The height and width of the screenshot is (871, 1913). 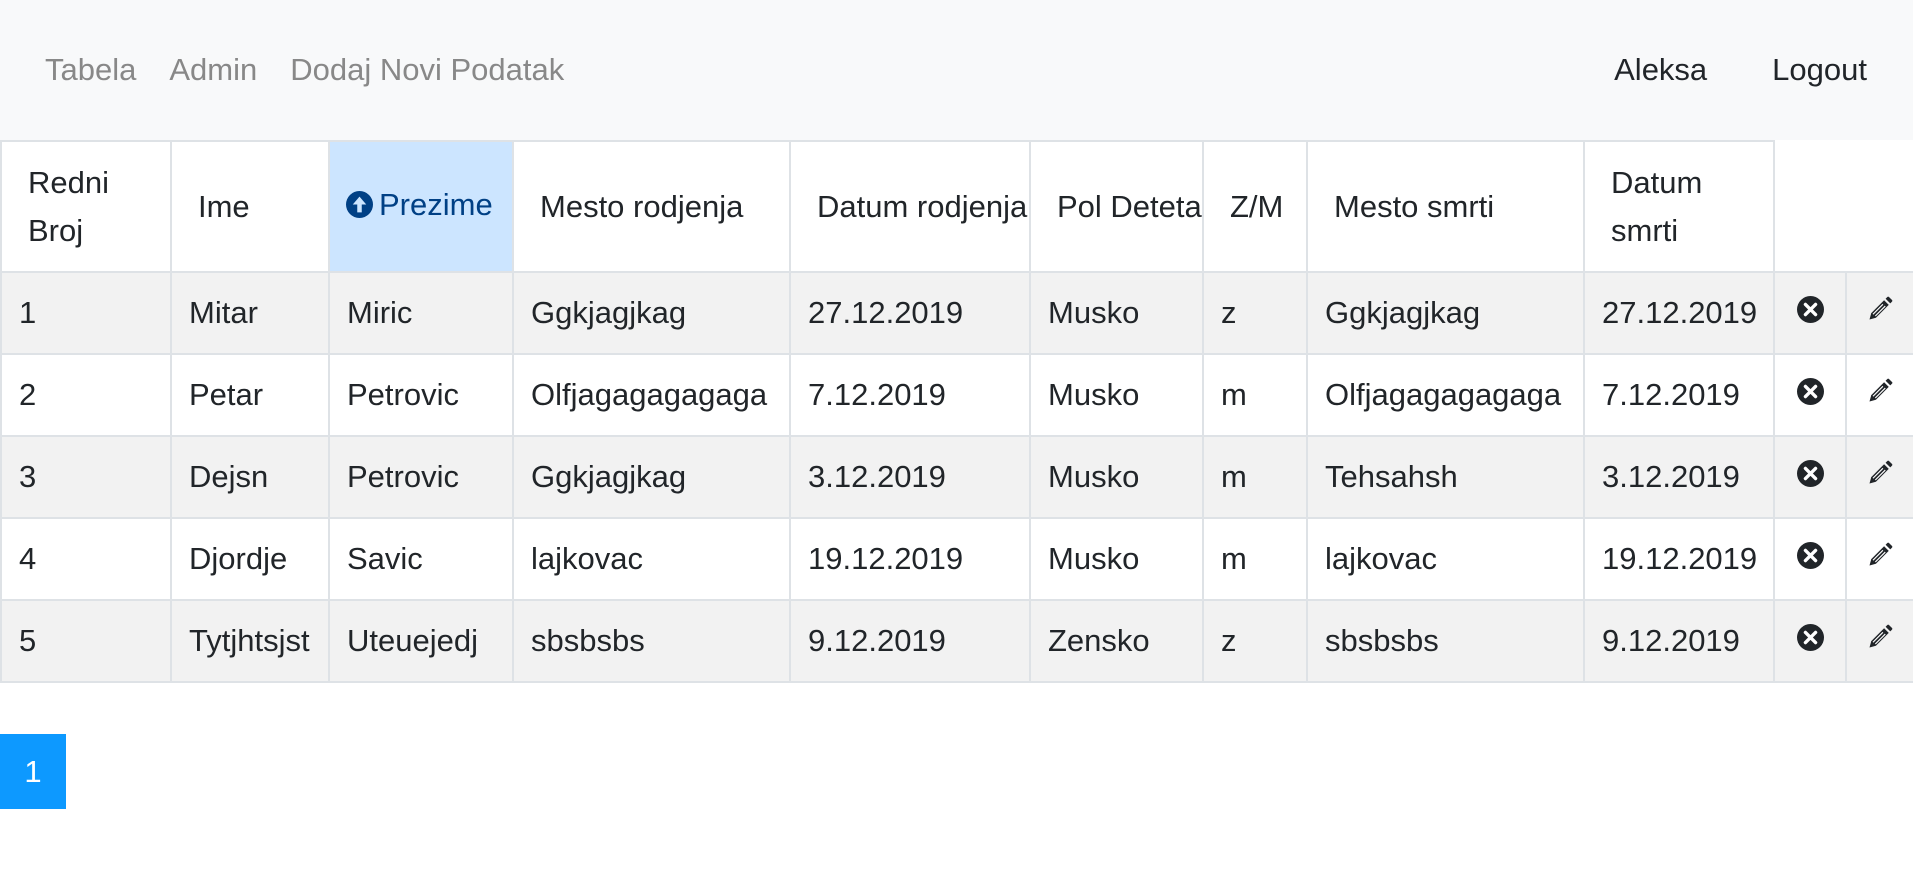 What do you see at coordinates (436, 204) in the screenshot?
I see `column-header-prezime-label: Prezime` at bounding box center [436, 204].